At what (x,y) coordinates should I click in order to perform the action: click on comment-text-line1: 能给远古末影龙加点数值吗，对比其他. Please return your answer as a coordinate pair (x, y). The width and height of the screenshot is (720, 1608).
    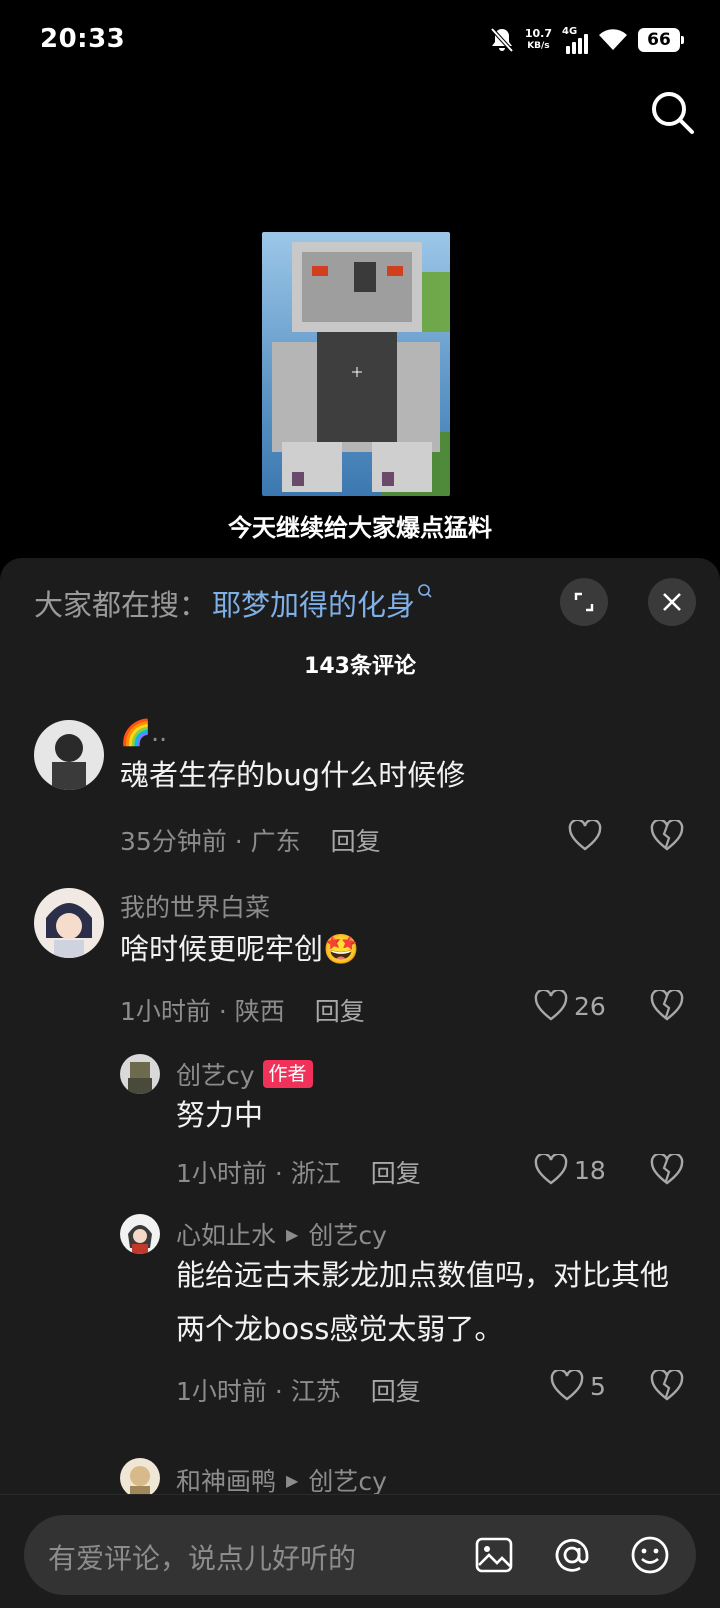
    Looking at the image, I should click on (423, 1275).